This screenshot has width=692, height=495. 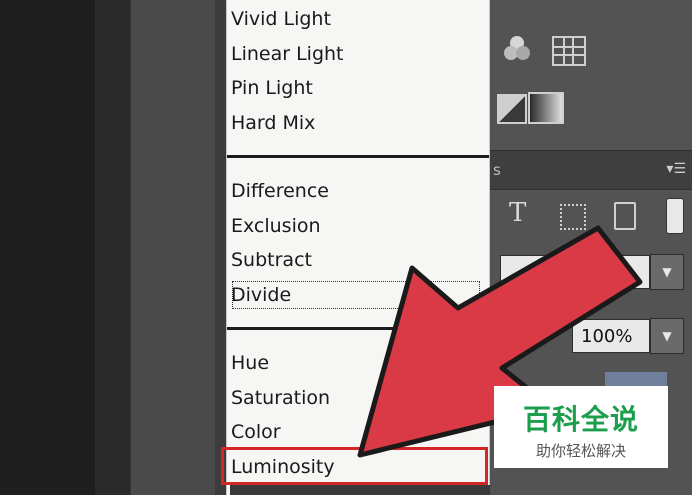 I want to click on watermark: 百科全说 助你轻松解决, so click(x=581, y=427).